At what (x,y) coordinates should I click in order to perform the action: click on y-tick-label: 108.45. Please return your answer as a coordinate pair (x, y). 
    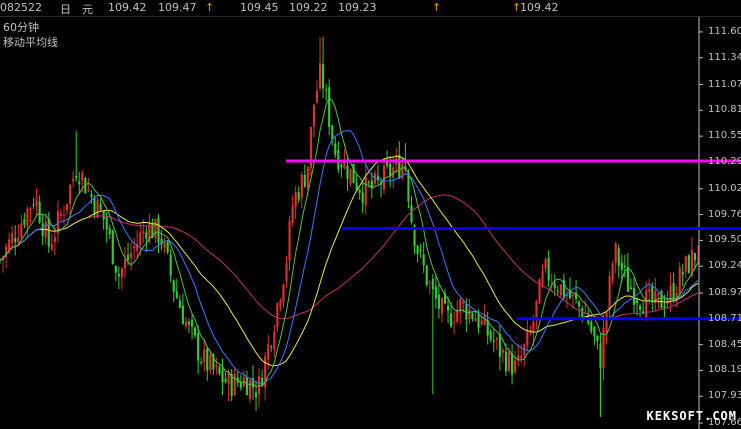
    Looking at the image, I should click on (724, 344).